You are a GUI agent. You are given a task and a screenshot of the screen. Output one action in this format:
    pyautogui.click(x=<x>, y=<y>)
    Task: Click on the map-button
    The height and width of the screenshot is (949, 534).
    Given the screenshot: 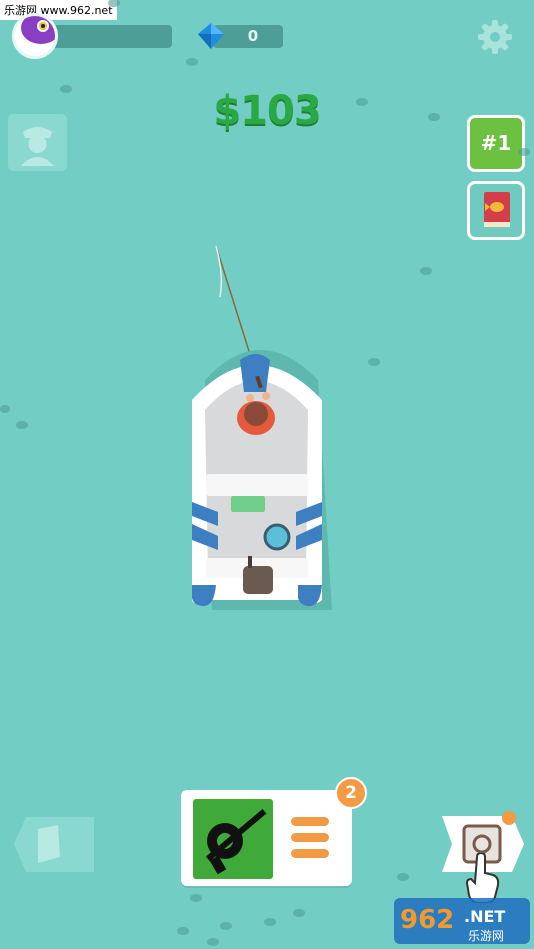 What is the action you would take?
    pyautogui.click(x=54, y=844)
    